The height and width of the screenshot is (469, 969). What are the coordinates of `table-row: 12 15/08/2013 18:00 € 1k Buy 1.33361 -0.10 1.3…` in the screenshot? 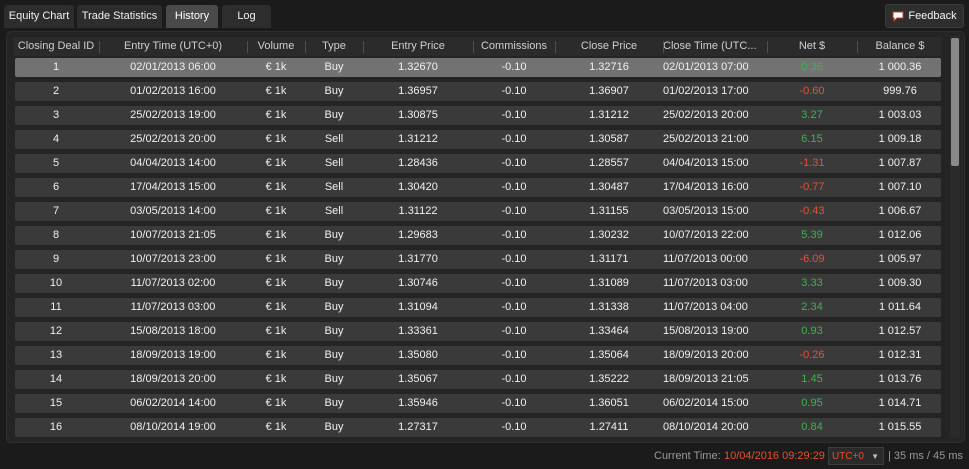 It's located at (478, 331).